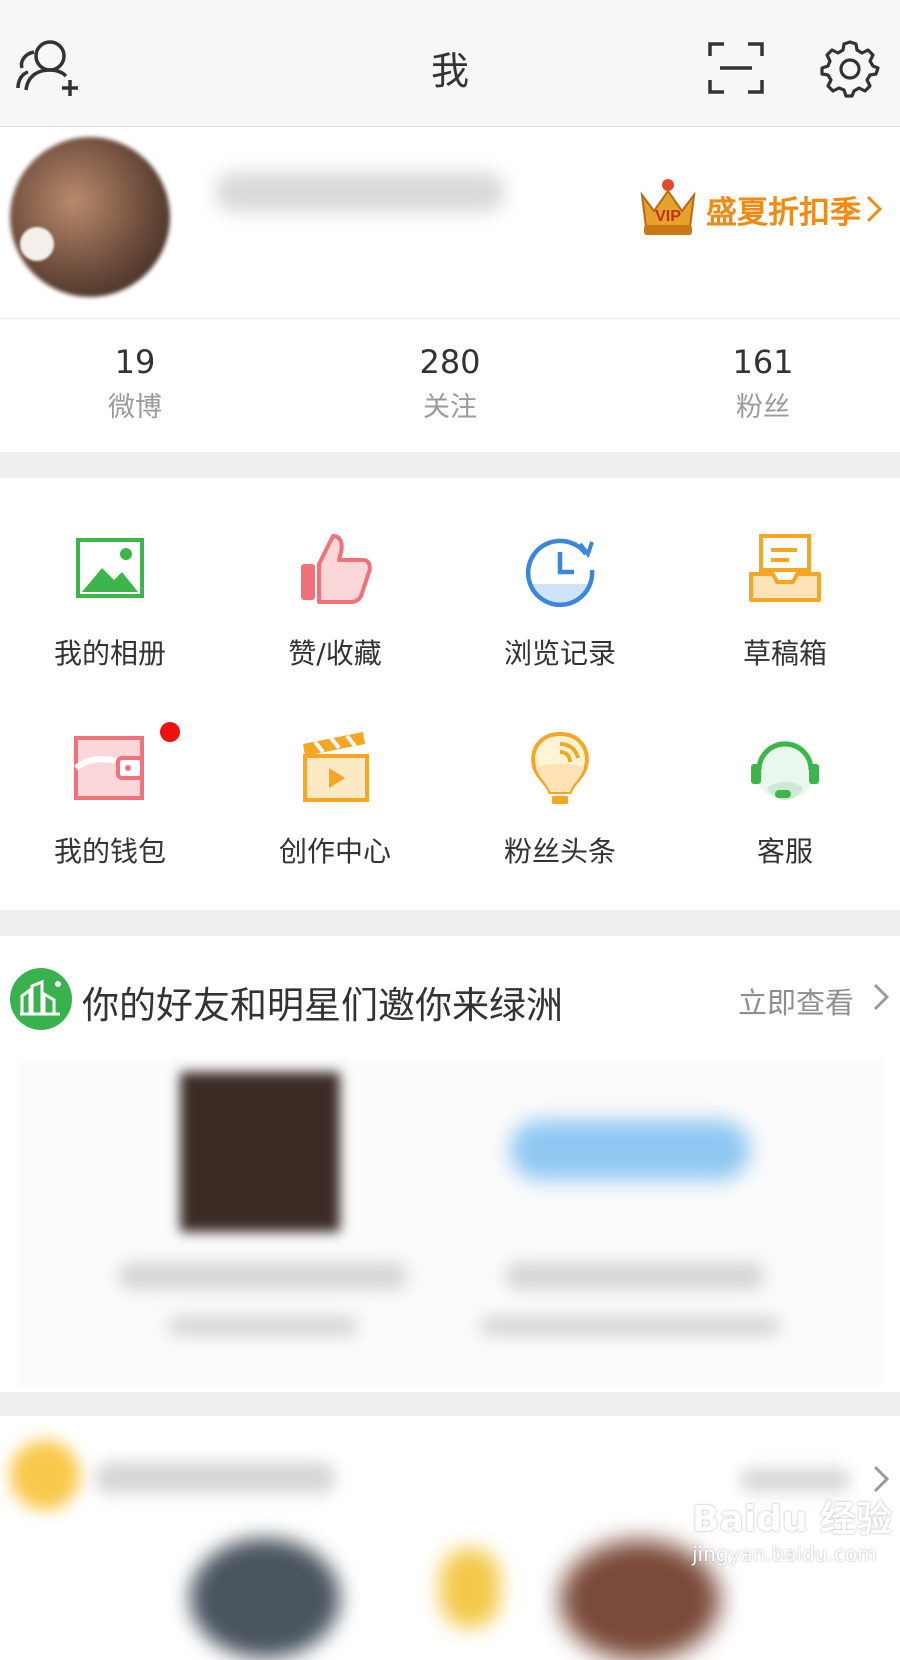  Describe the element at coordinates (784, 851) in the screenshot. I see `grid-label-customer-service: 客服` at that location.